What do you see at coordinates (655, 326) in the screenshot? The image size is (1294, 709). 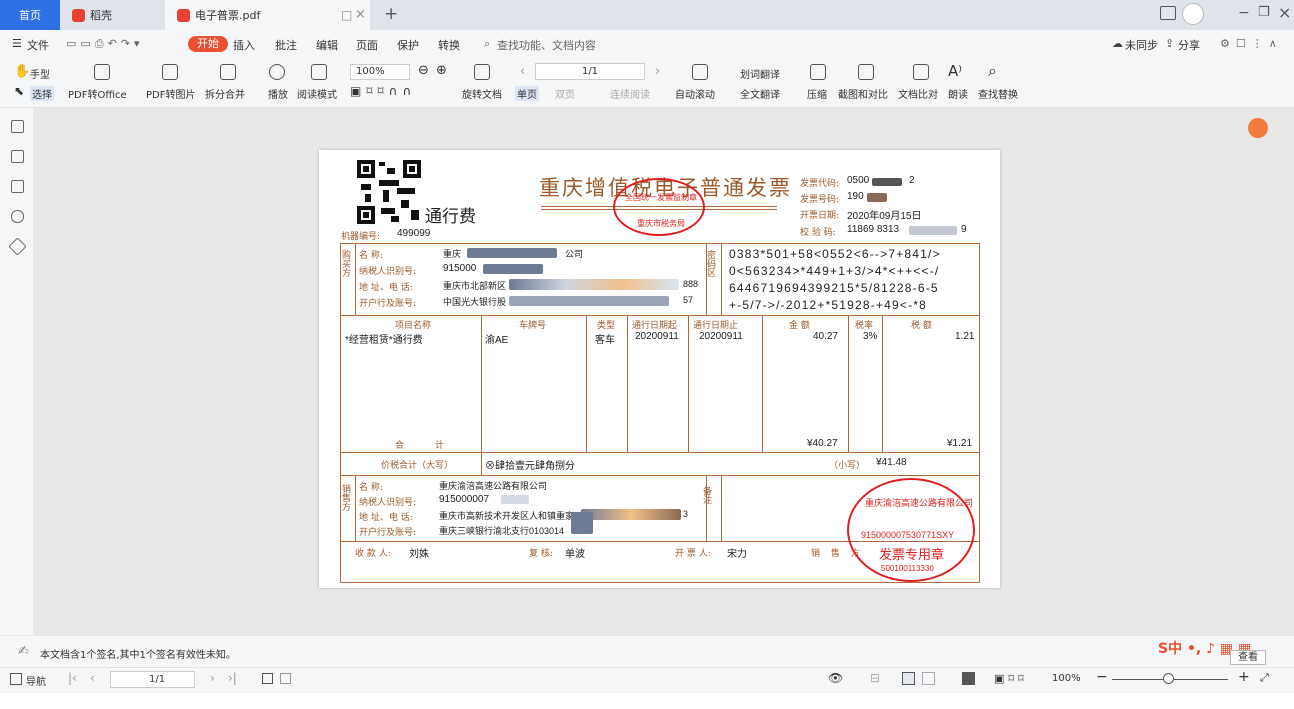 I see `col-date-start: 通行日期起` at bounding box center [655, 326].